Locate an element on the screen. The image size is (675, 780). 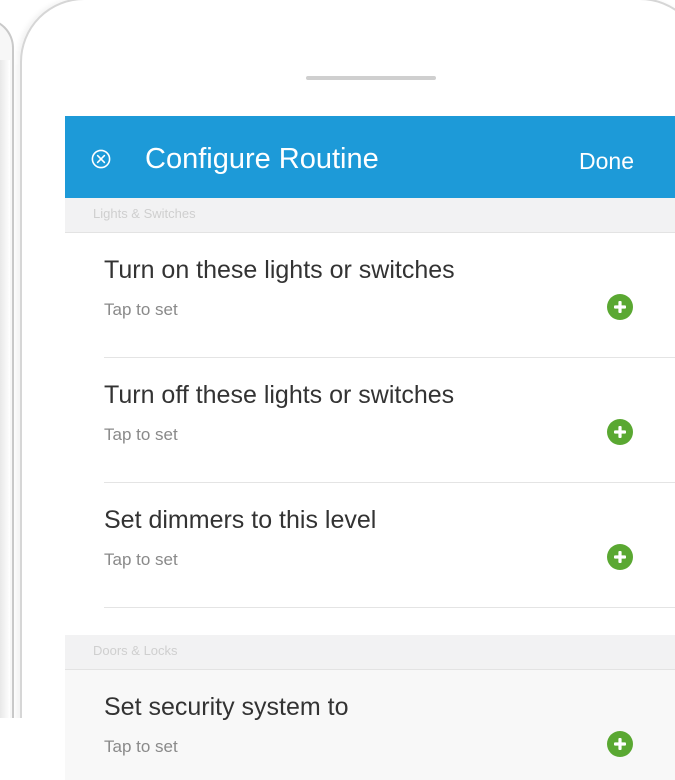
page-title: Configure Routine is located at coordinates (262, 159).